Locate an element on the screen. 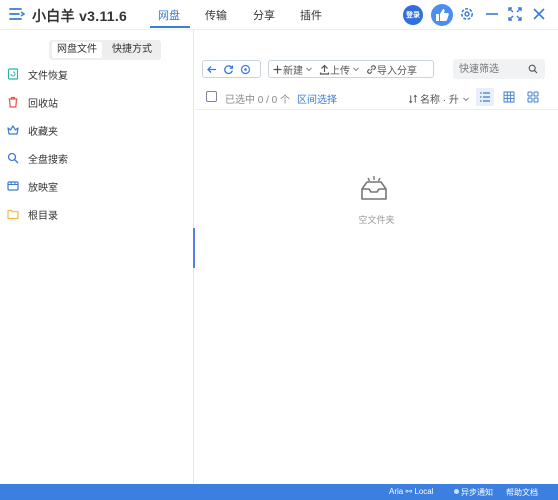 This screenshot has height=500, width=558. active-tab-indicator is located at coordinates (170, 27).